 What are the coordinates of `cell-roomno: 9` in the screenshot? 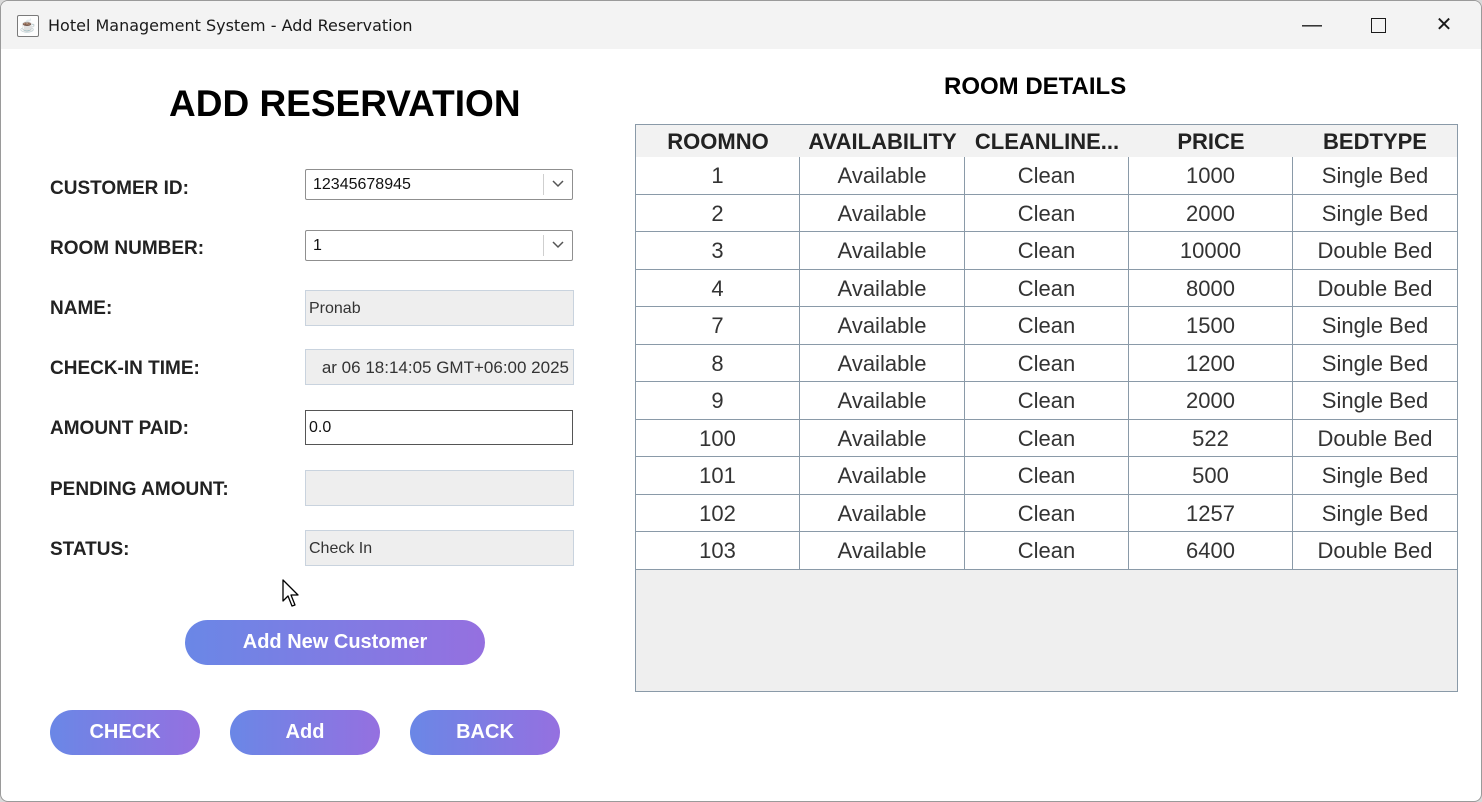 It's located at (718, 400).